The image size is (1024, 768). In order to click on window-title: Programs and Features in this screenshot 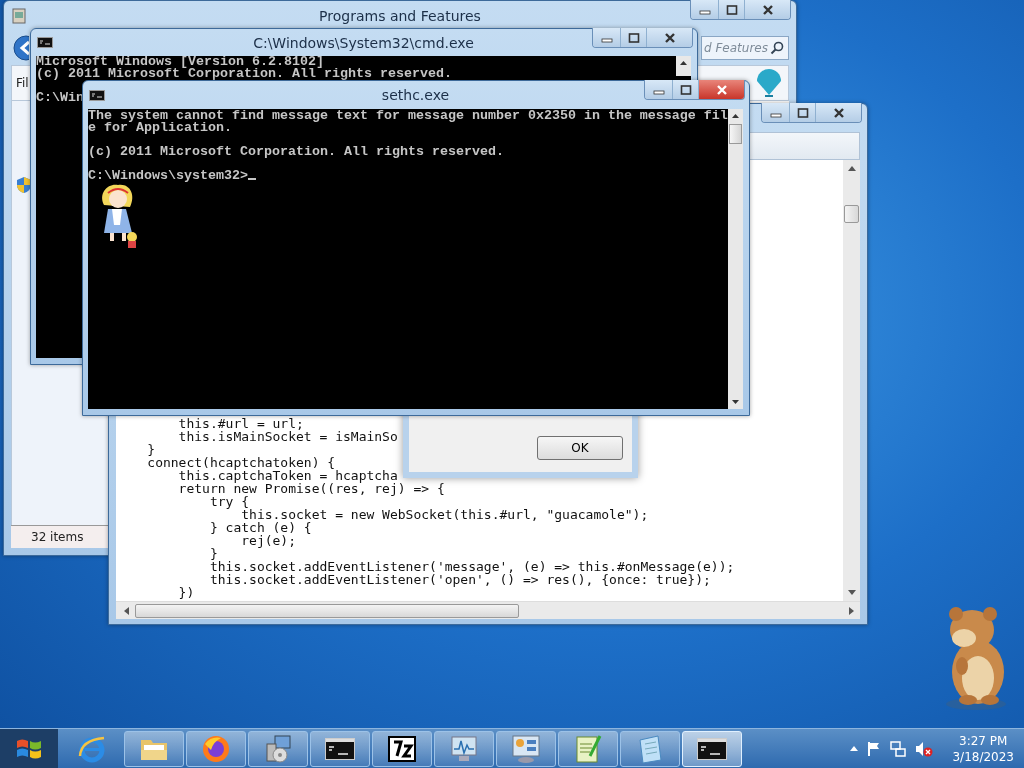, I will do `click(400, 16)`.